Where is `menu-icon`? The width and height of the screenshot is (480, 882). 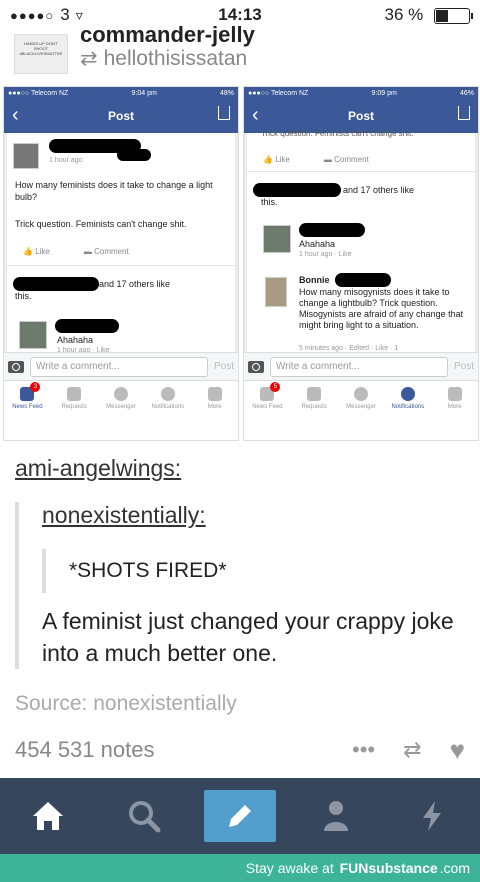
menu-icon is located at coordinates (454, 394).